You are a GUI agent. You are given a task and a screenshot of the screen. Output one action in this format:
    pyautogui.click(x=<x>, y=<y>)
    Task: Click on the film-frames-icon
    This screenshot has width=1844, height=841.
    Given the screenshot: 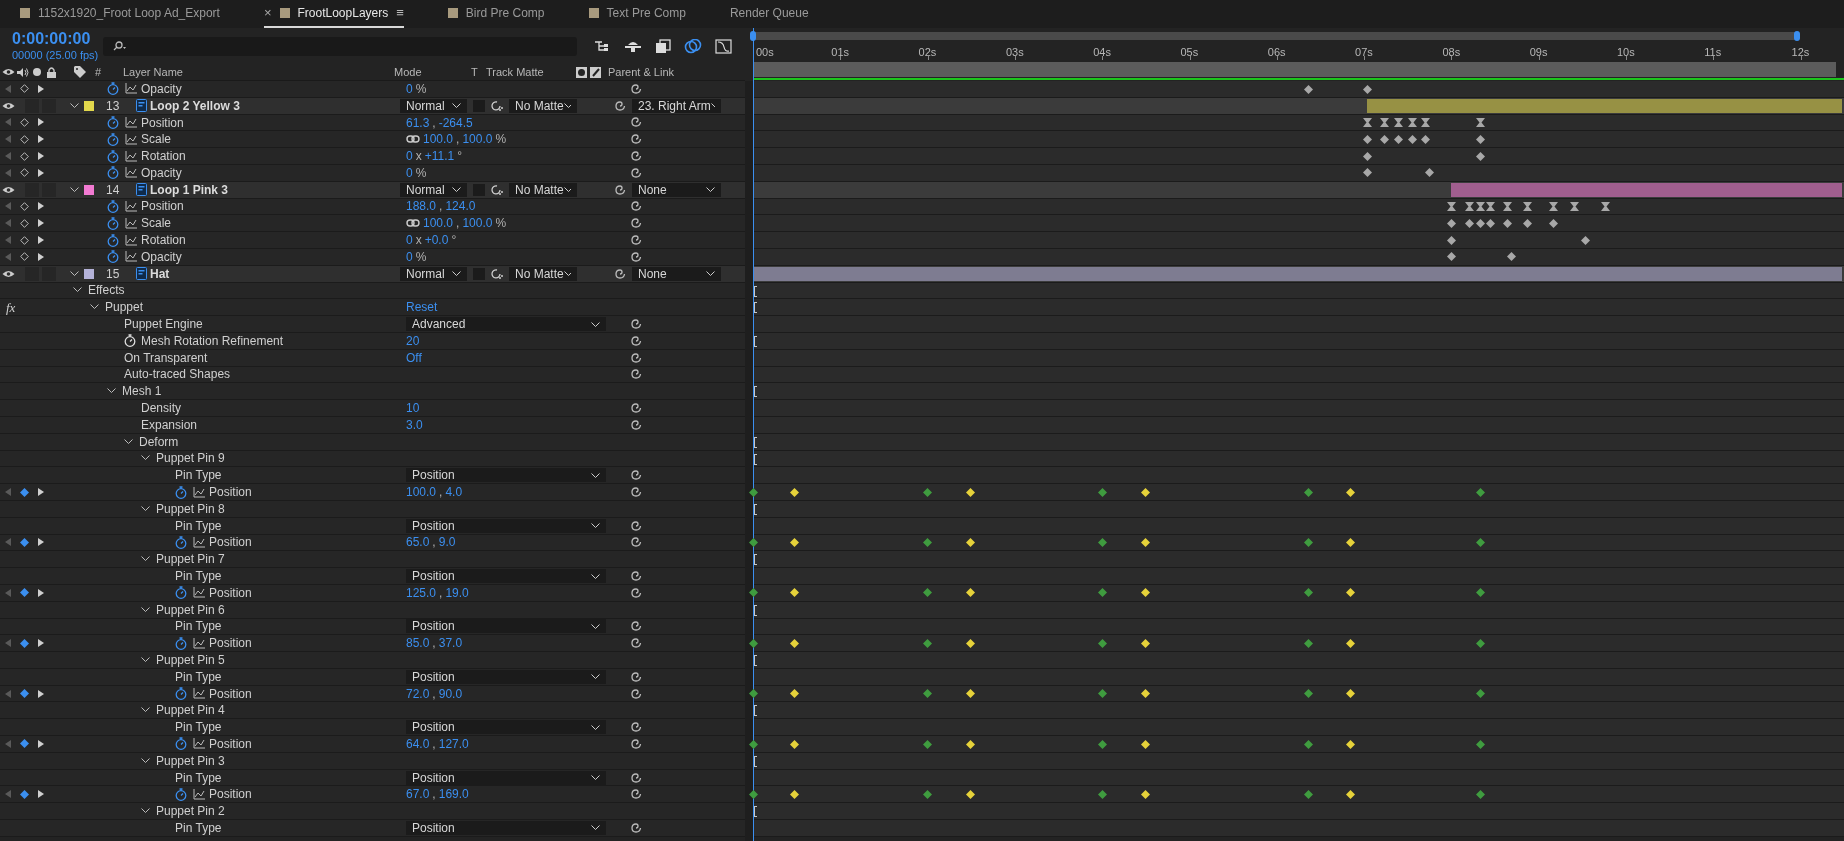 What is the action you would take?
    pyautogui.click(x=663, y=46)
    